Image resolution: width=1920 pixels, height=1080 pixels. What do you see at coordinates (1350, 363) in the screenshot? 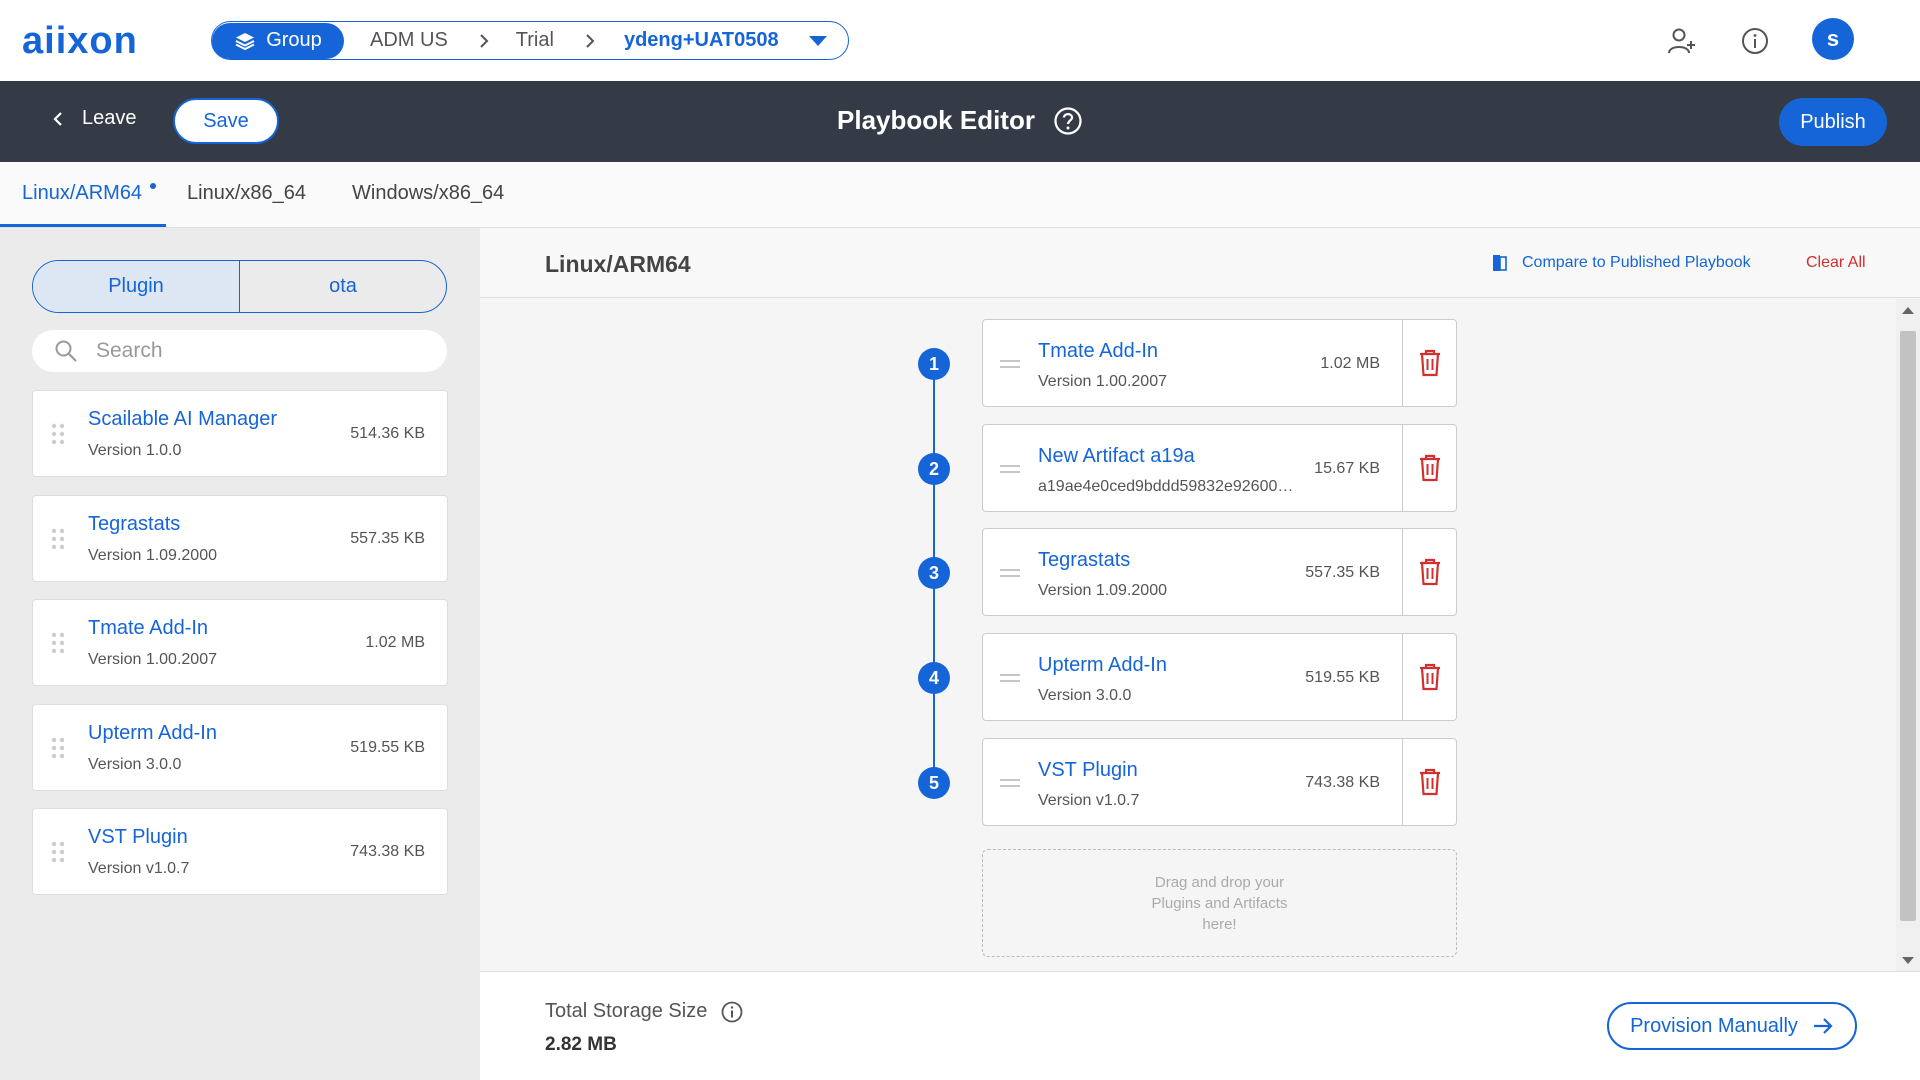
I see `playbook-item-size: 1.02 MB` at bounding box center [1350, 363].